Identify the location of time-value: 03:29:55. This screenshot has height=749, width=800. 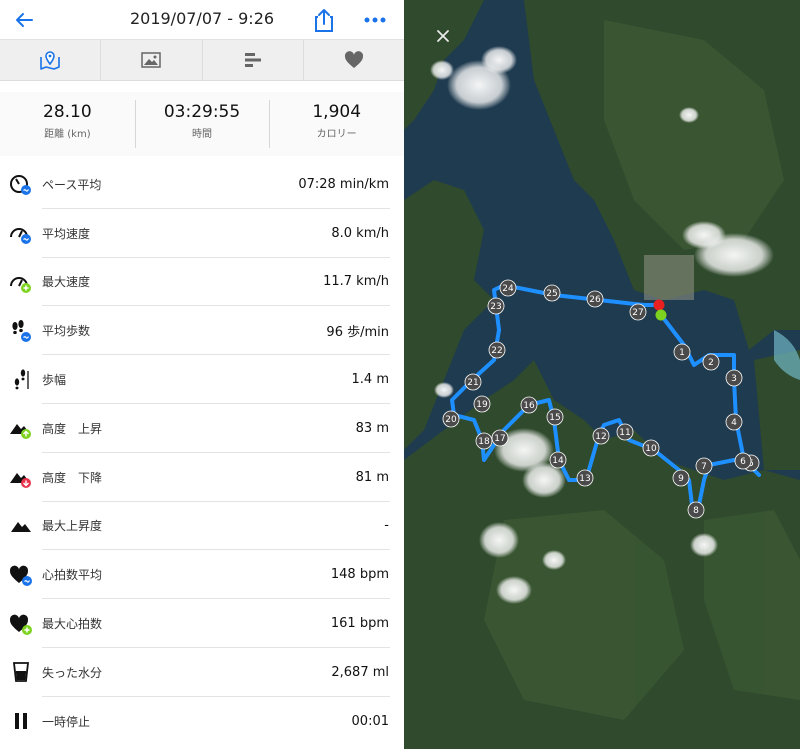
(202, 112).